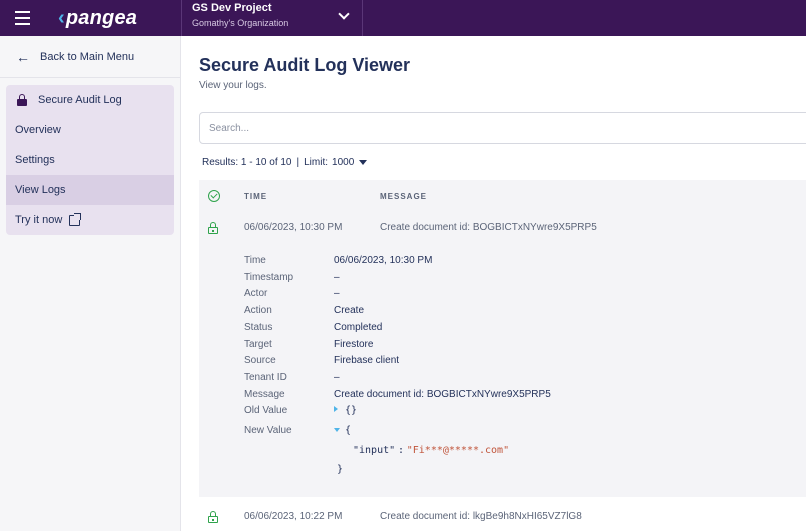 The image size is (806, 531). What do you see at coordinates (38, 130) in the screenshot?
I see `sidebar-item-label: Overview` at bounding box center [38, 130].